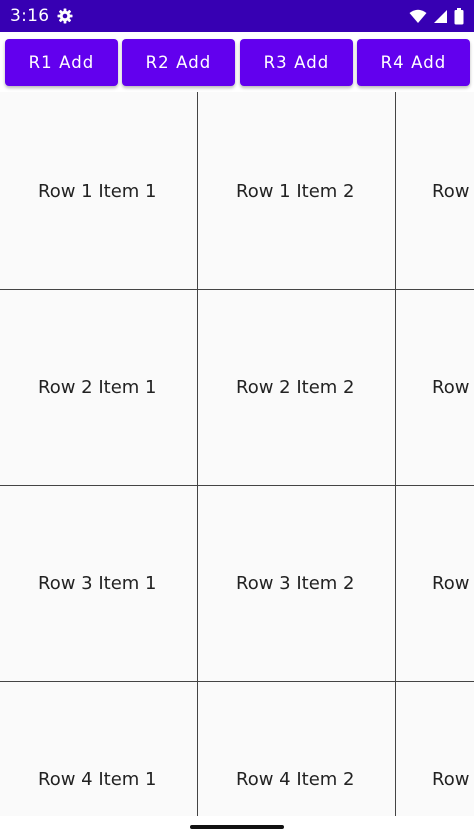 The height and width of the screenshot is (836, 474). I want to click on grid-cell: Row 1 Item 2, so click(295, 191).